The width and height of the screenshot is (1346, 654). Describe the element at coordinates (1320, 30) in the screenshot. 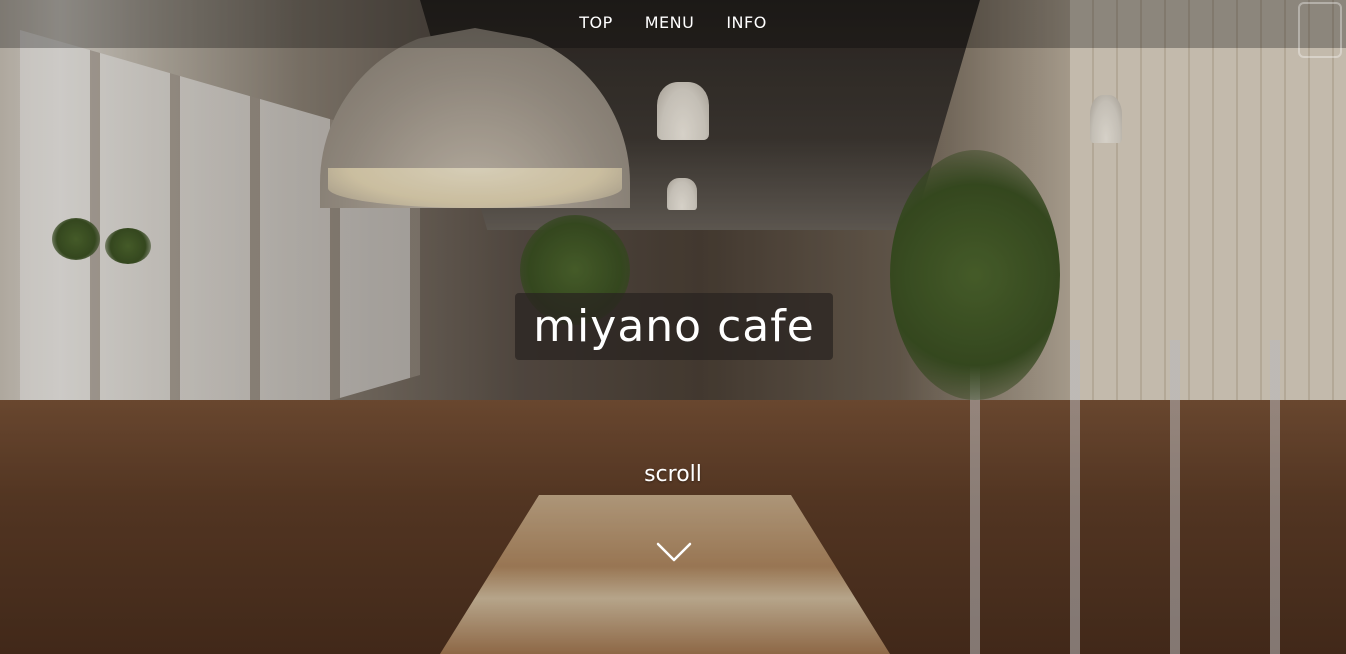

I see `corner-decoration` at that location.